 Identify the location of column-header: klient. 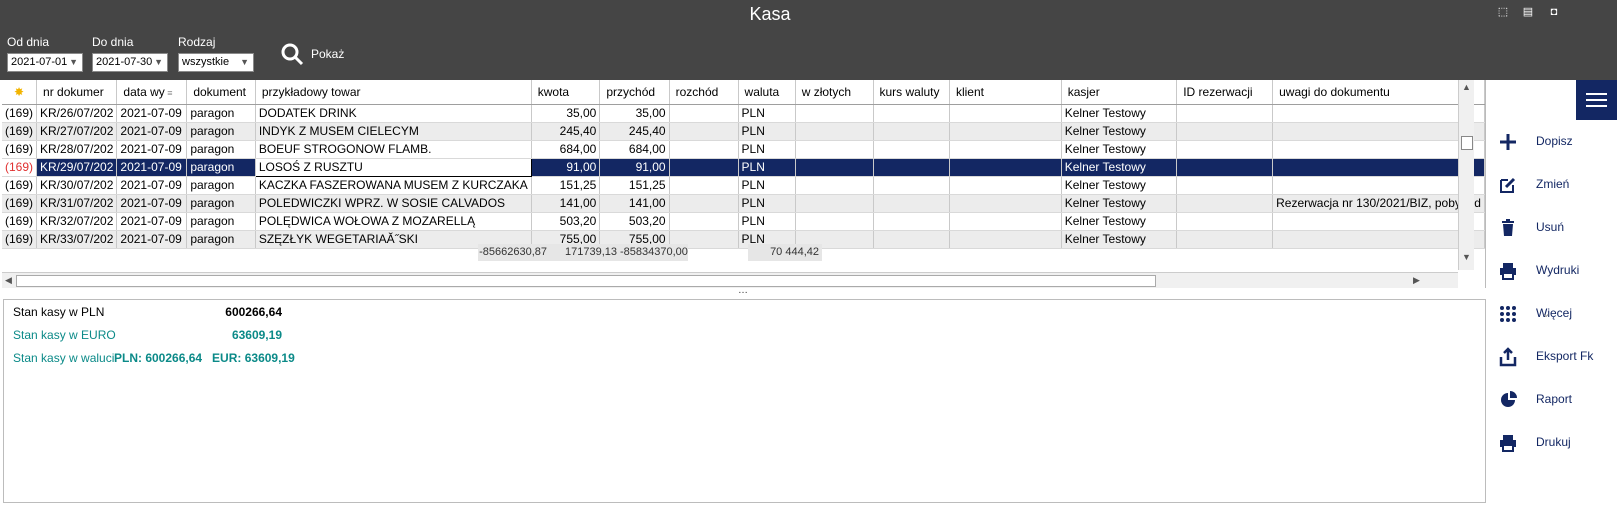
(1005, 92).